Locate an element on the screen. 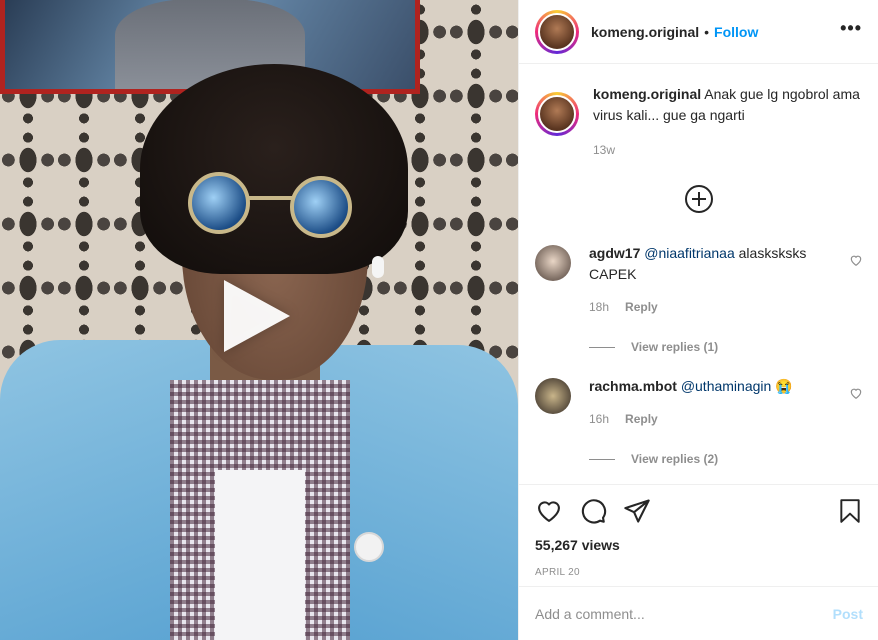 Image resolution: width=878 pixels, height=640 pixels. caption-time: 13w is located at coordinates (604, 150).